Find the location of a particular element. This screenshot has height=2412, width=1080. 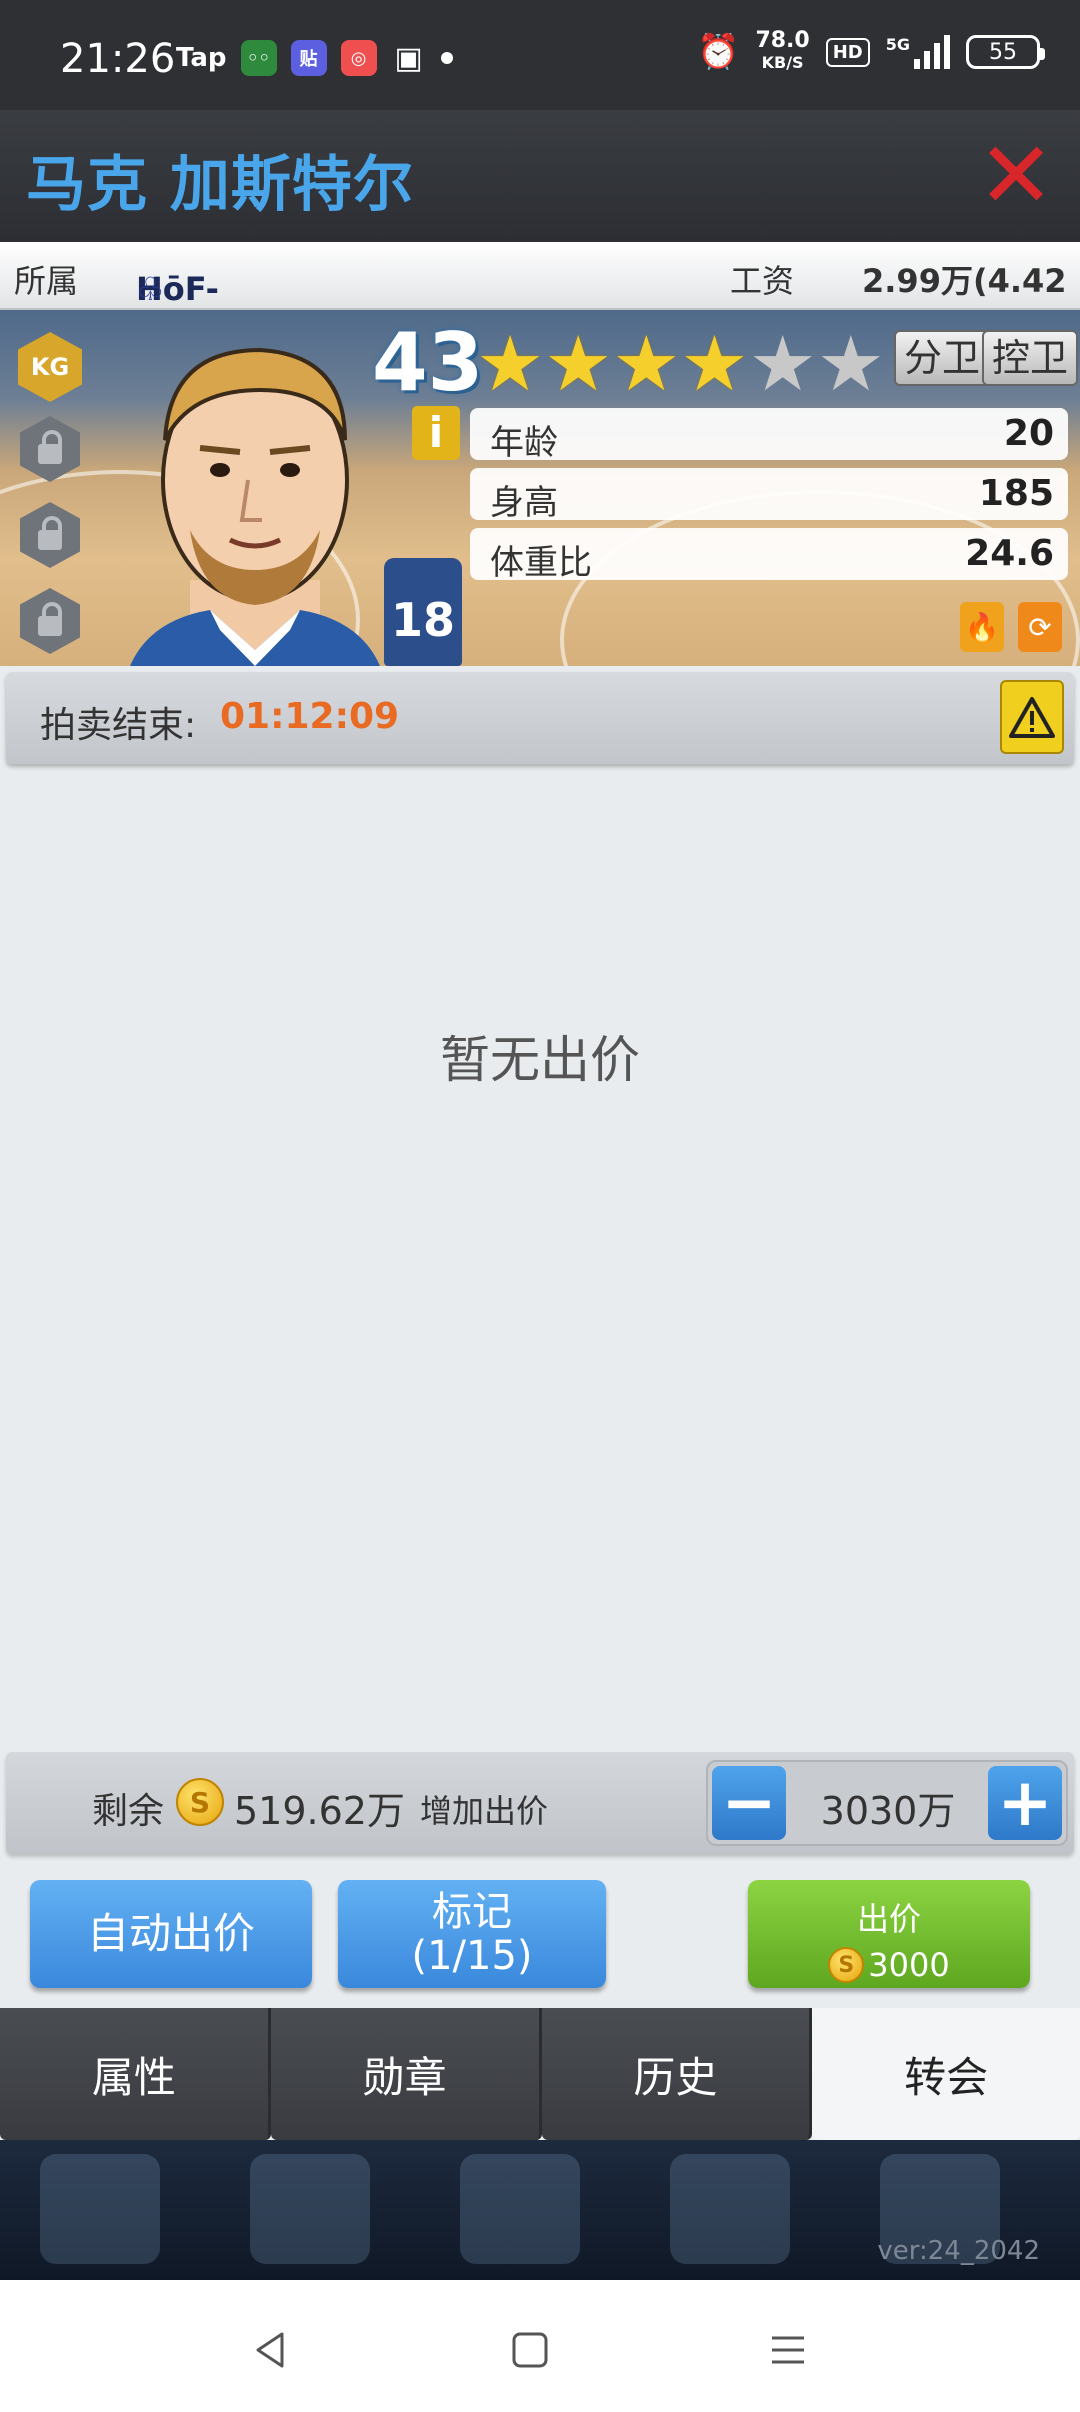

back-icon is located at coordinates (270, 2350).